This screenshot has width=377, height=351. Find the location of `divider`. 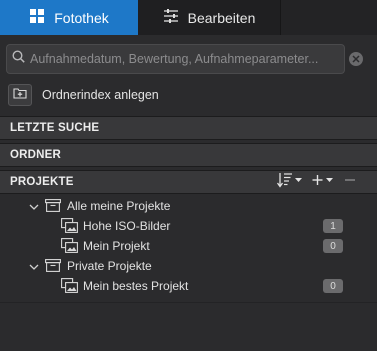

divider is located at coordinates (188, 302).